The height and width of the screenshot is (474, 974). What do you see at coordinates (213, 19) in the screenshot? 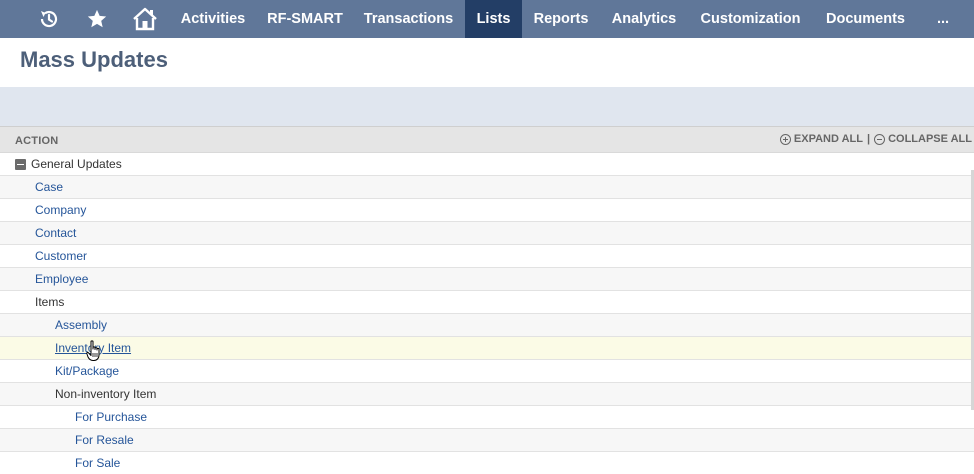
I see `nav-activities: Activities` at bounding box center [213, 19].